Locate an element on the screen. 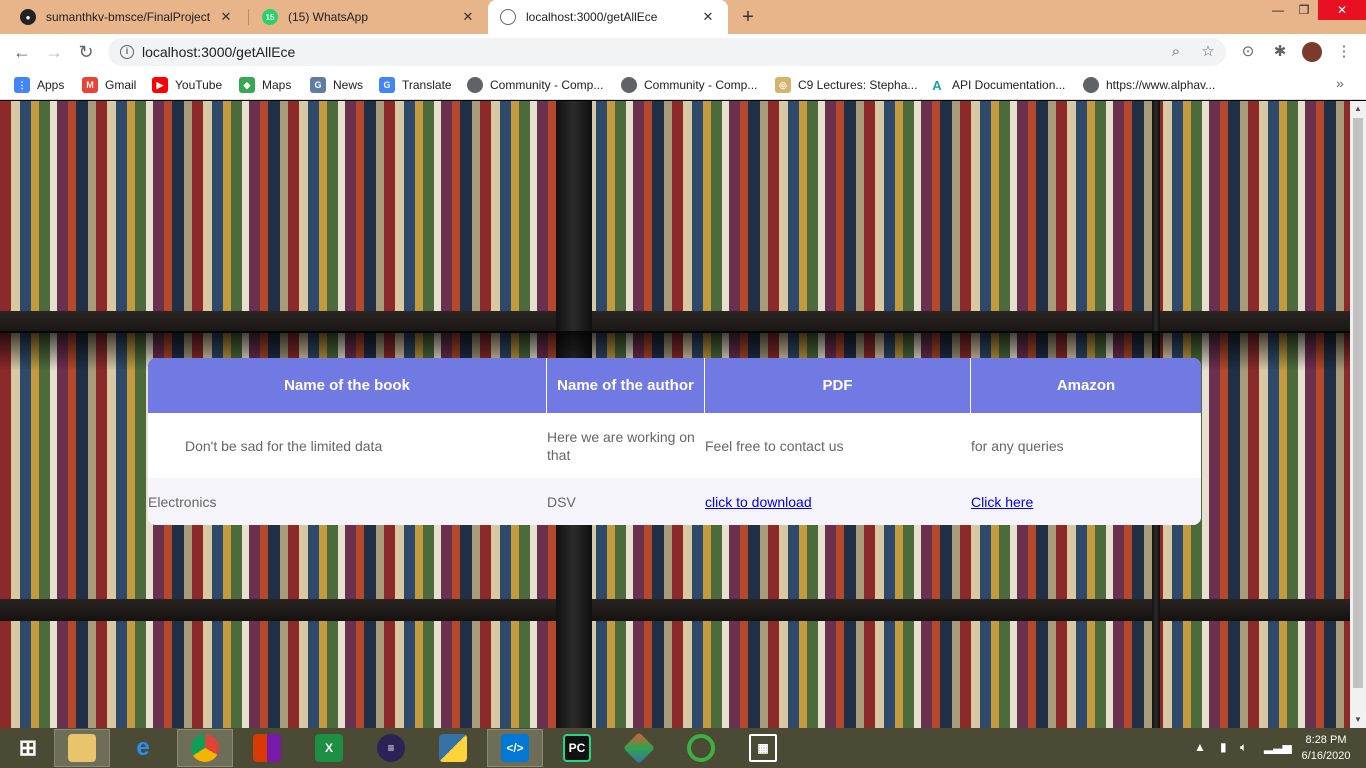  tab-title: sumanthkv-bmsce/FinalProject is located at coordinates (128, 17).